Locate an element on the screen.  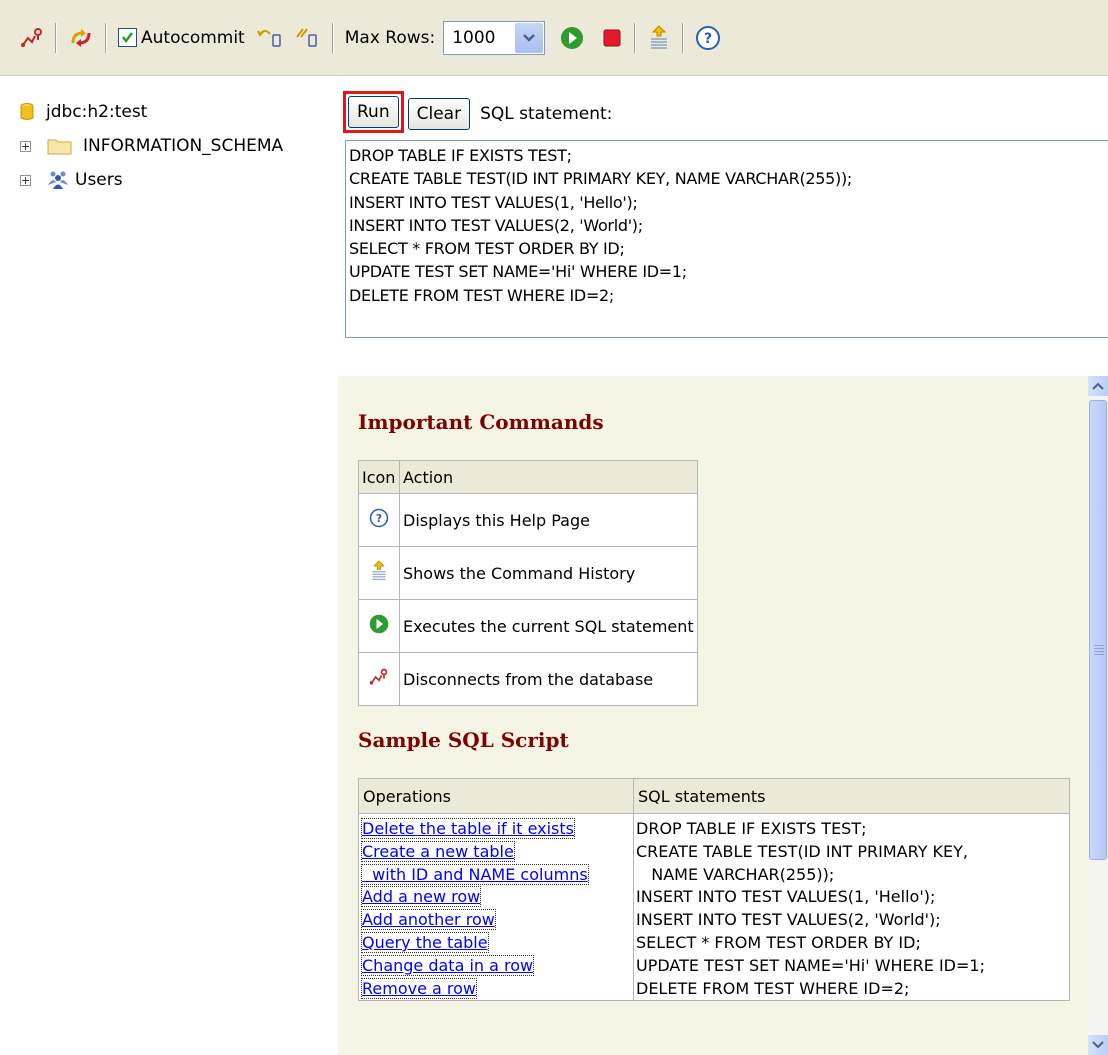
chevron-down-icon is located at coordinates (529, 37).